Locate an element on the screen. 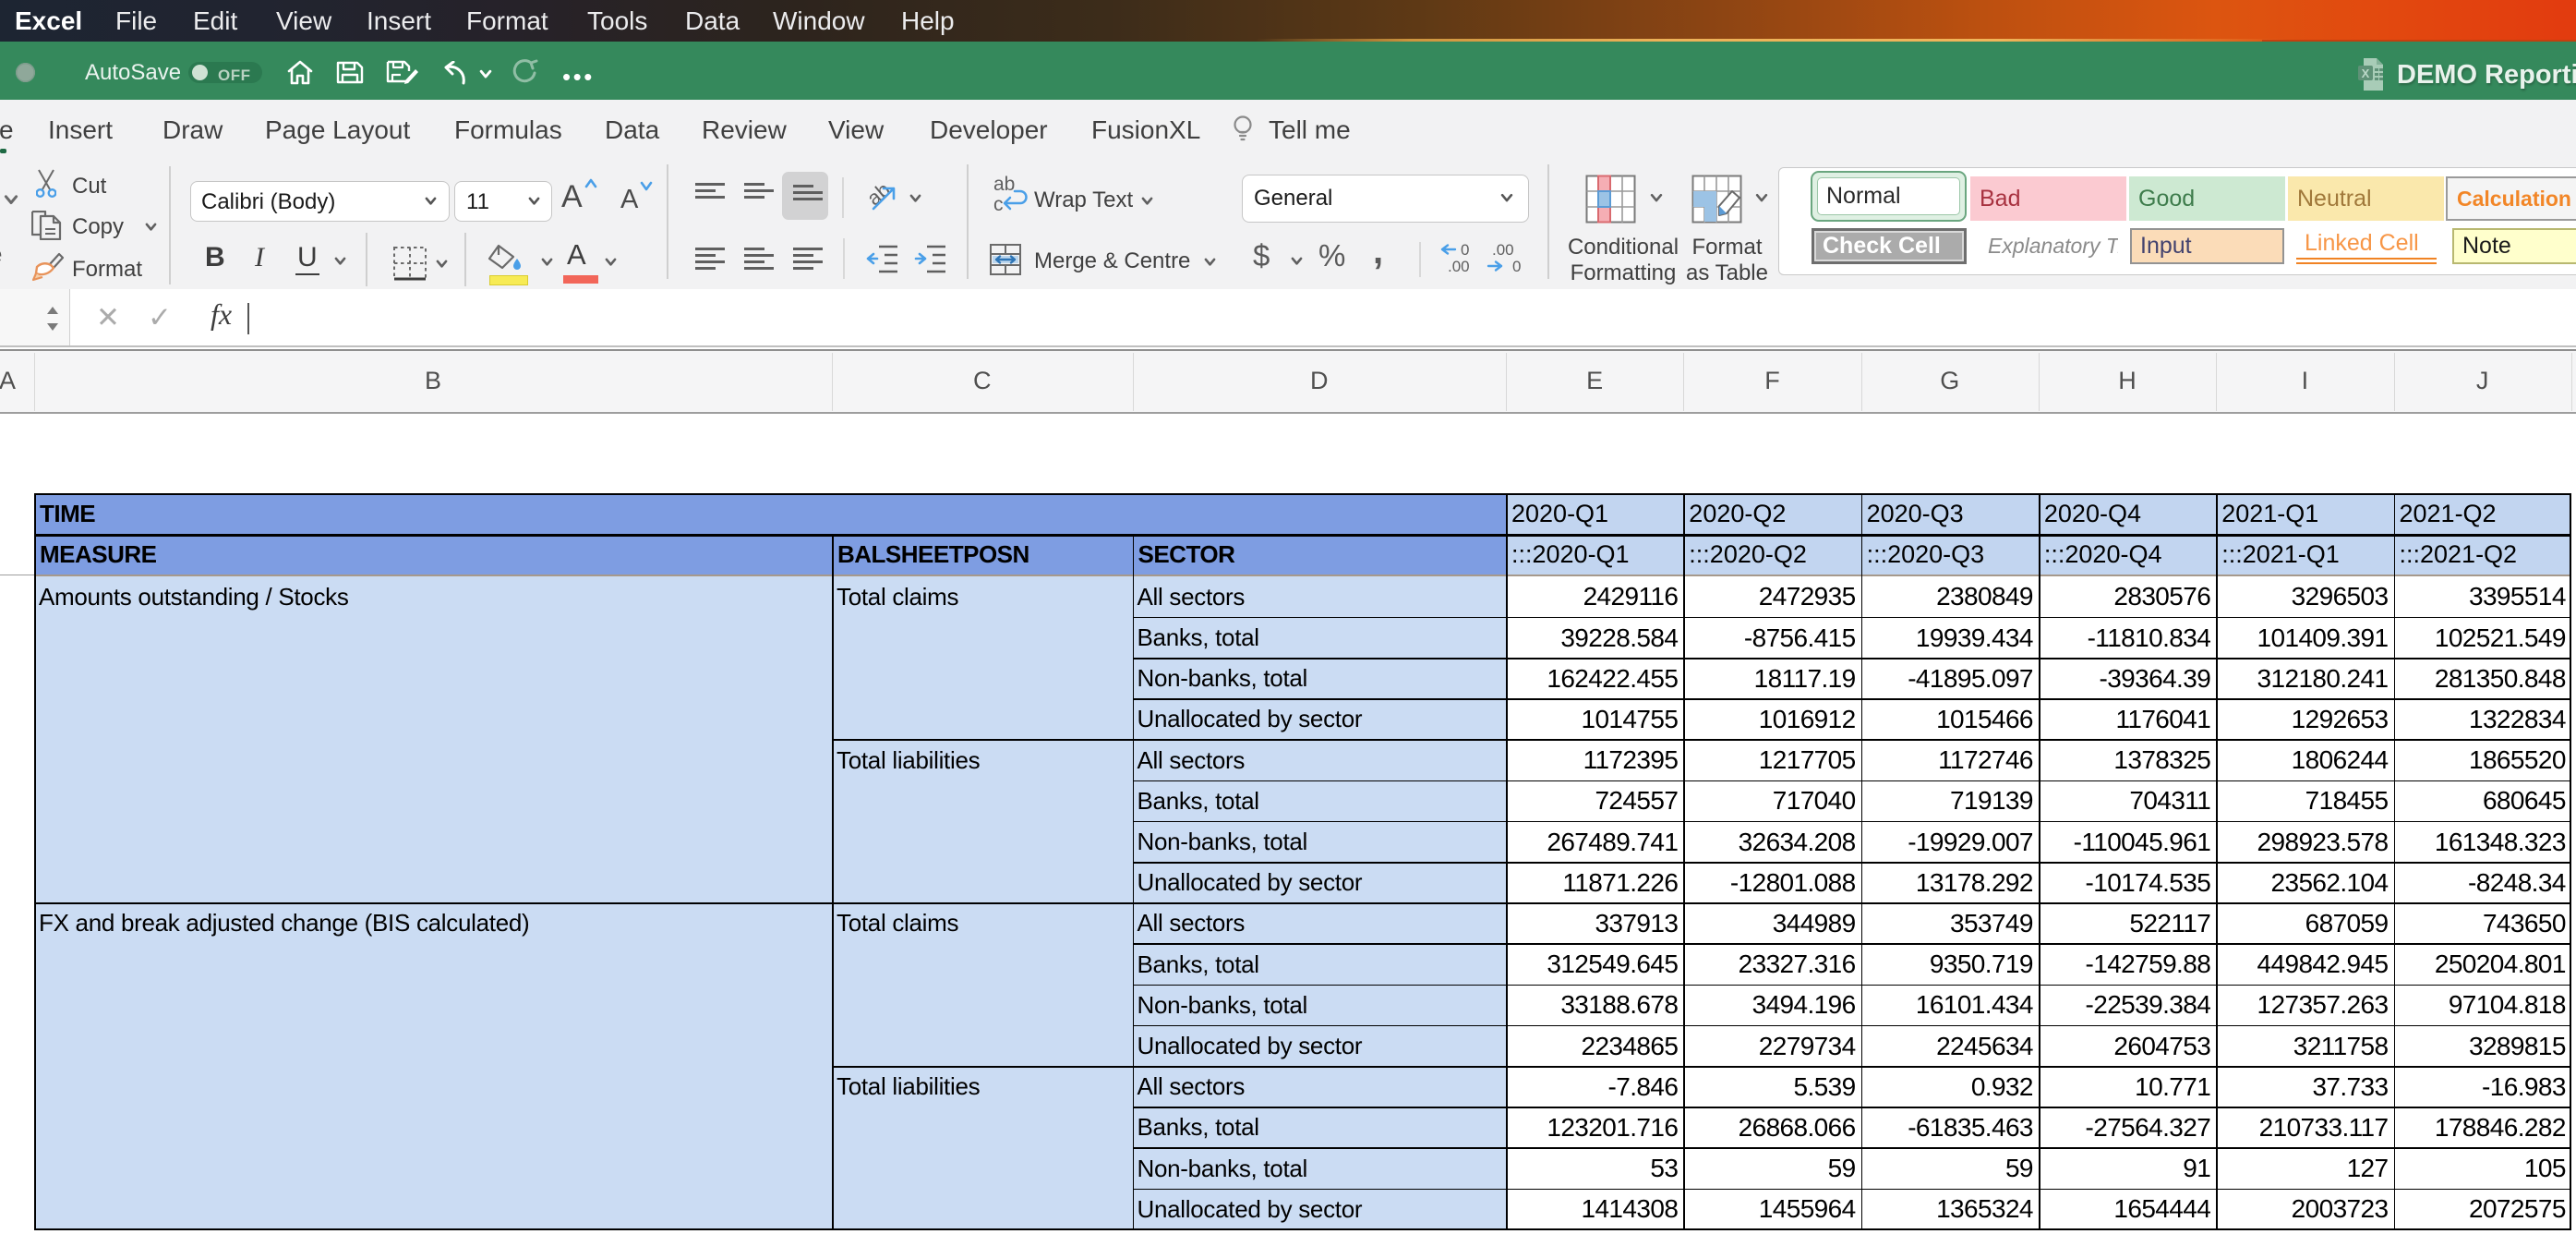 The height and width of the screenshot is (1234, 2576). svg-text: X is located at coordinates (2366, 73).